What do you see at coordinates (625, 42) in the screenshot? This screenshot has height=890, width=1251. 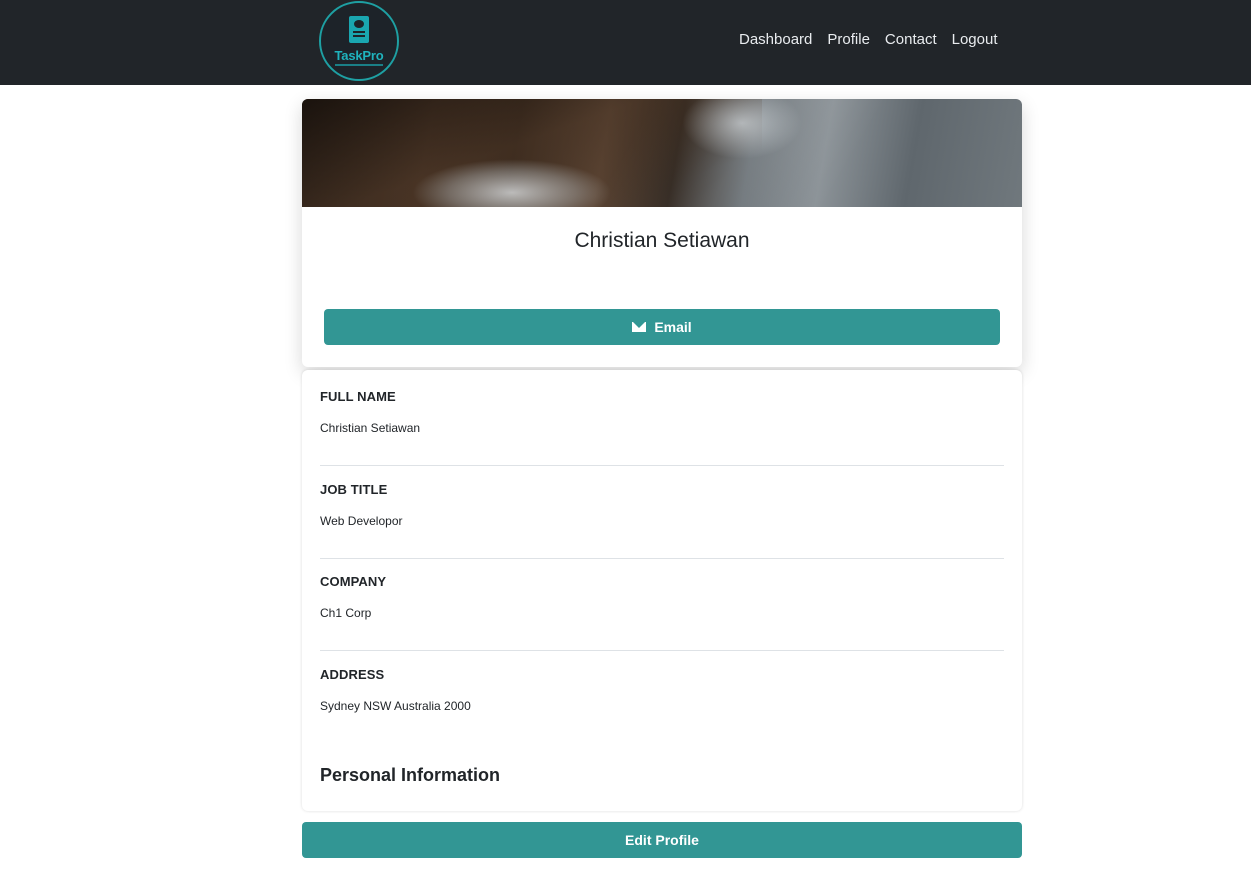 I see `top-navbar: TaskPro Dashboard Profile Contact Logout` at bounding box center [625, 42].